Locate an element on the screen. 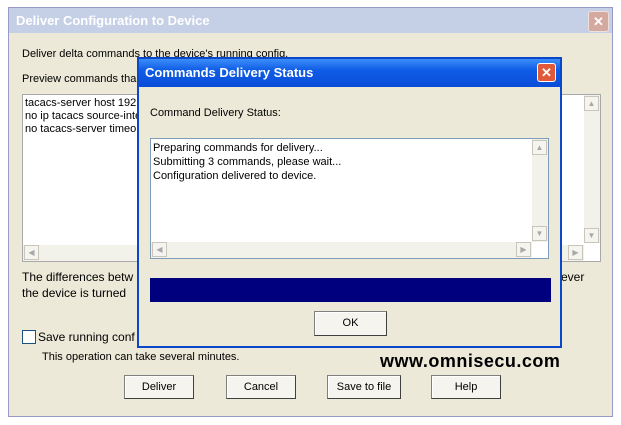 This screenshot has height=425, width=621. outer-title: Deliver Configuration to Device is located at coordinates (113, 20).